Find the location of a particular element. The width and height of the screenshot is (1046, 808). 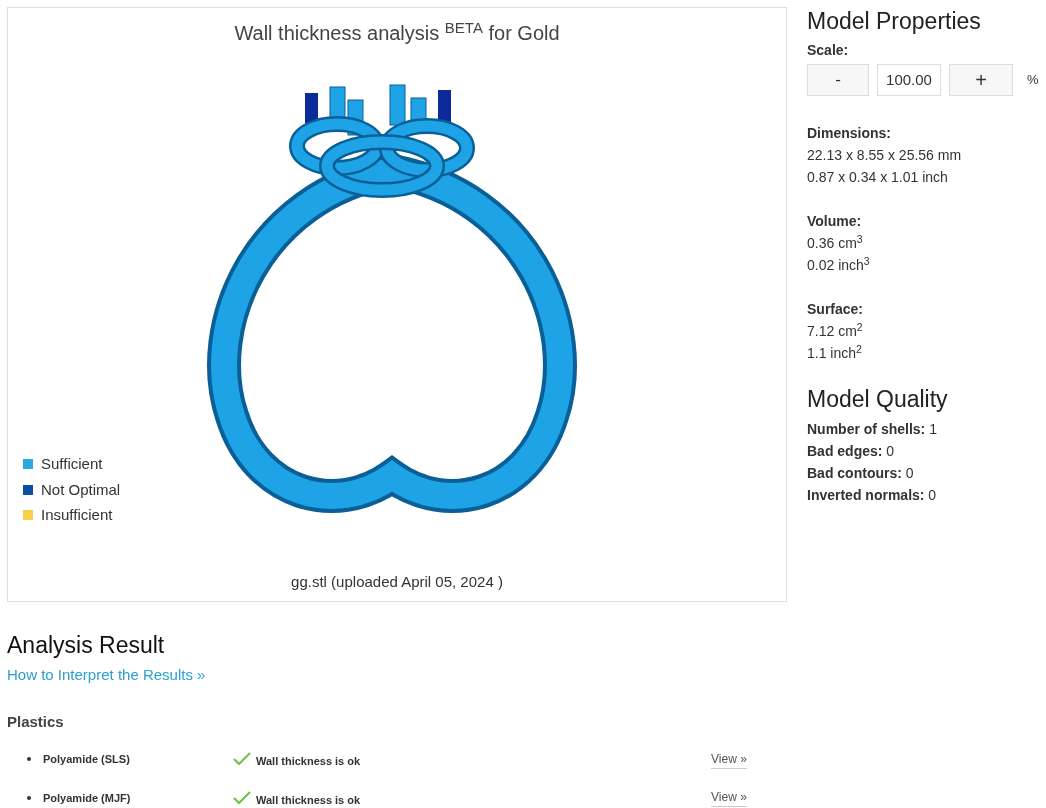

decrease-button: - is located at coordinates (838, 80).